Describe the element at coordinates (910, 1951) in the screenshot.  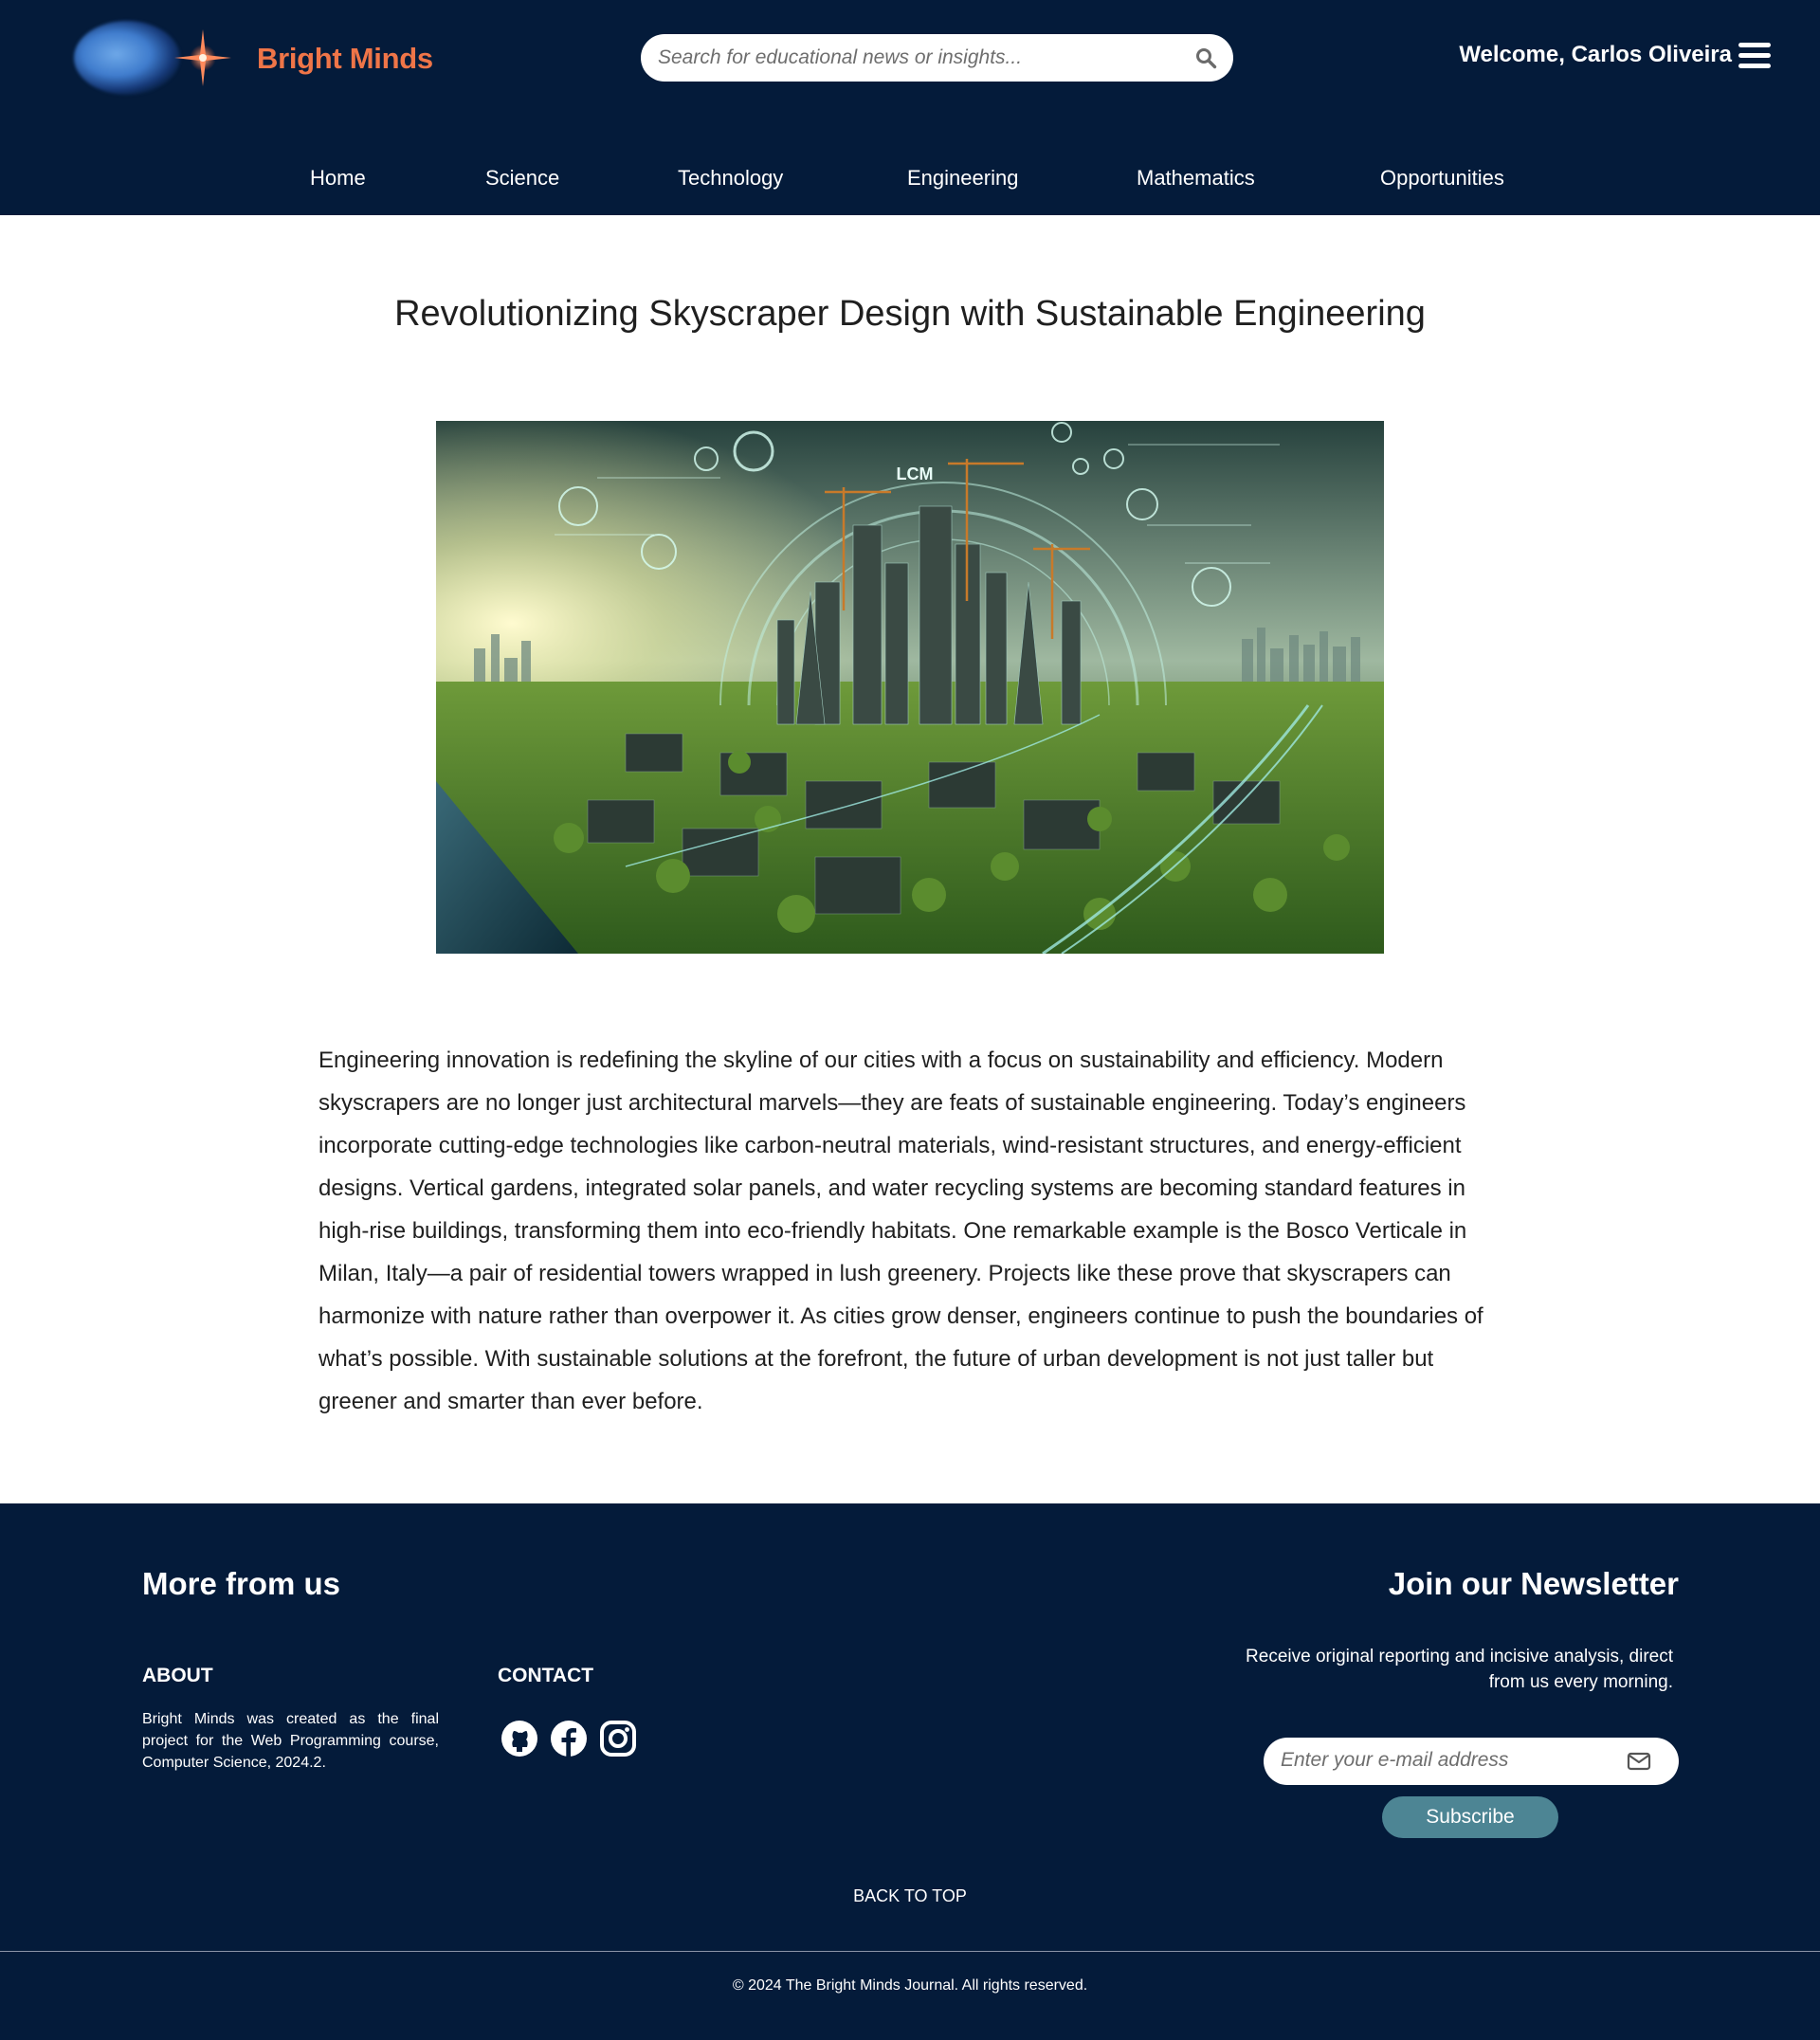
I see `footer-divider` at that location.